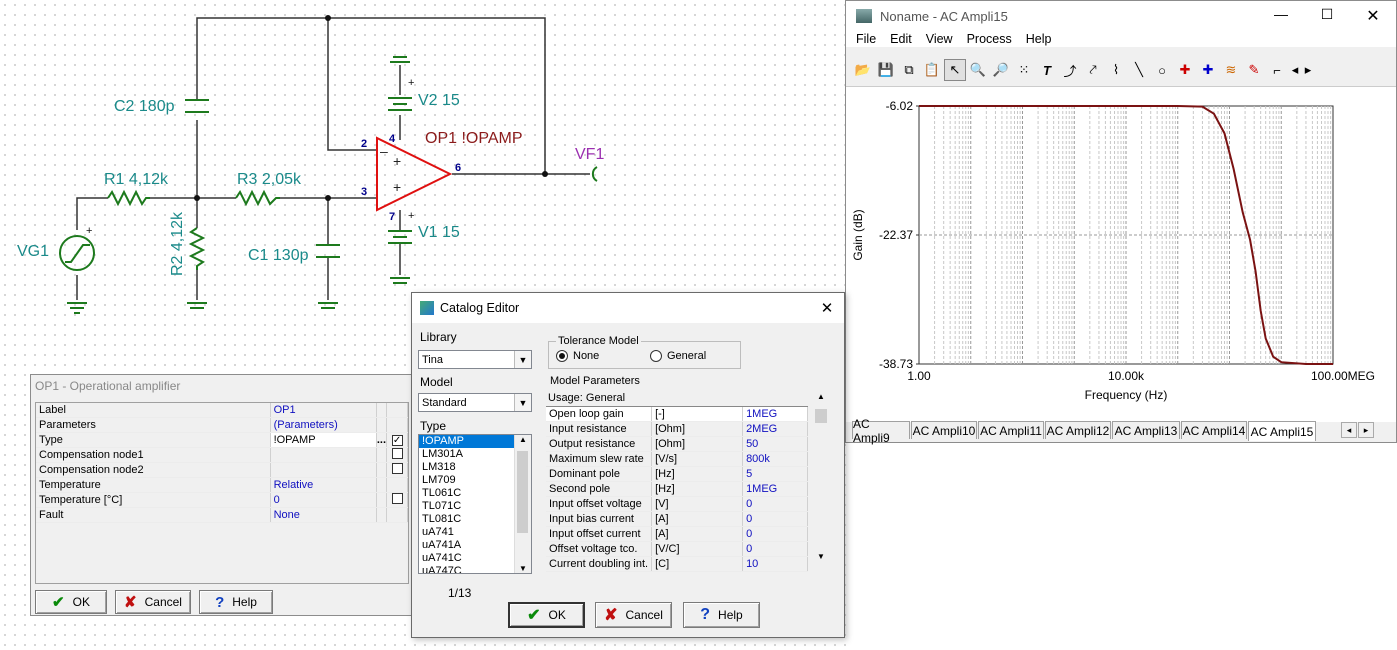 Image resolution: width=1397 pixels, height=650 pixels. Describe the element at coordinates (821, 482) in the screenshot. I see `params-scrollbar: ▲ ▼` at that location.